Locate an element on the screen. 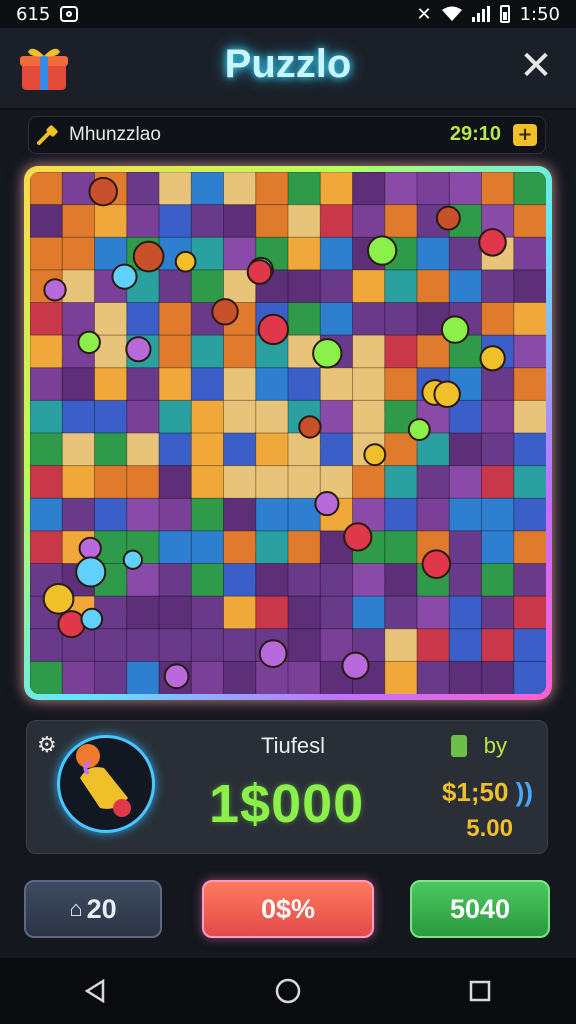  home-button: ⌂ 20 is located at coordinates (93, 909).